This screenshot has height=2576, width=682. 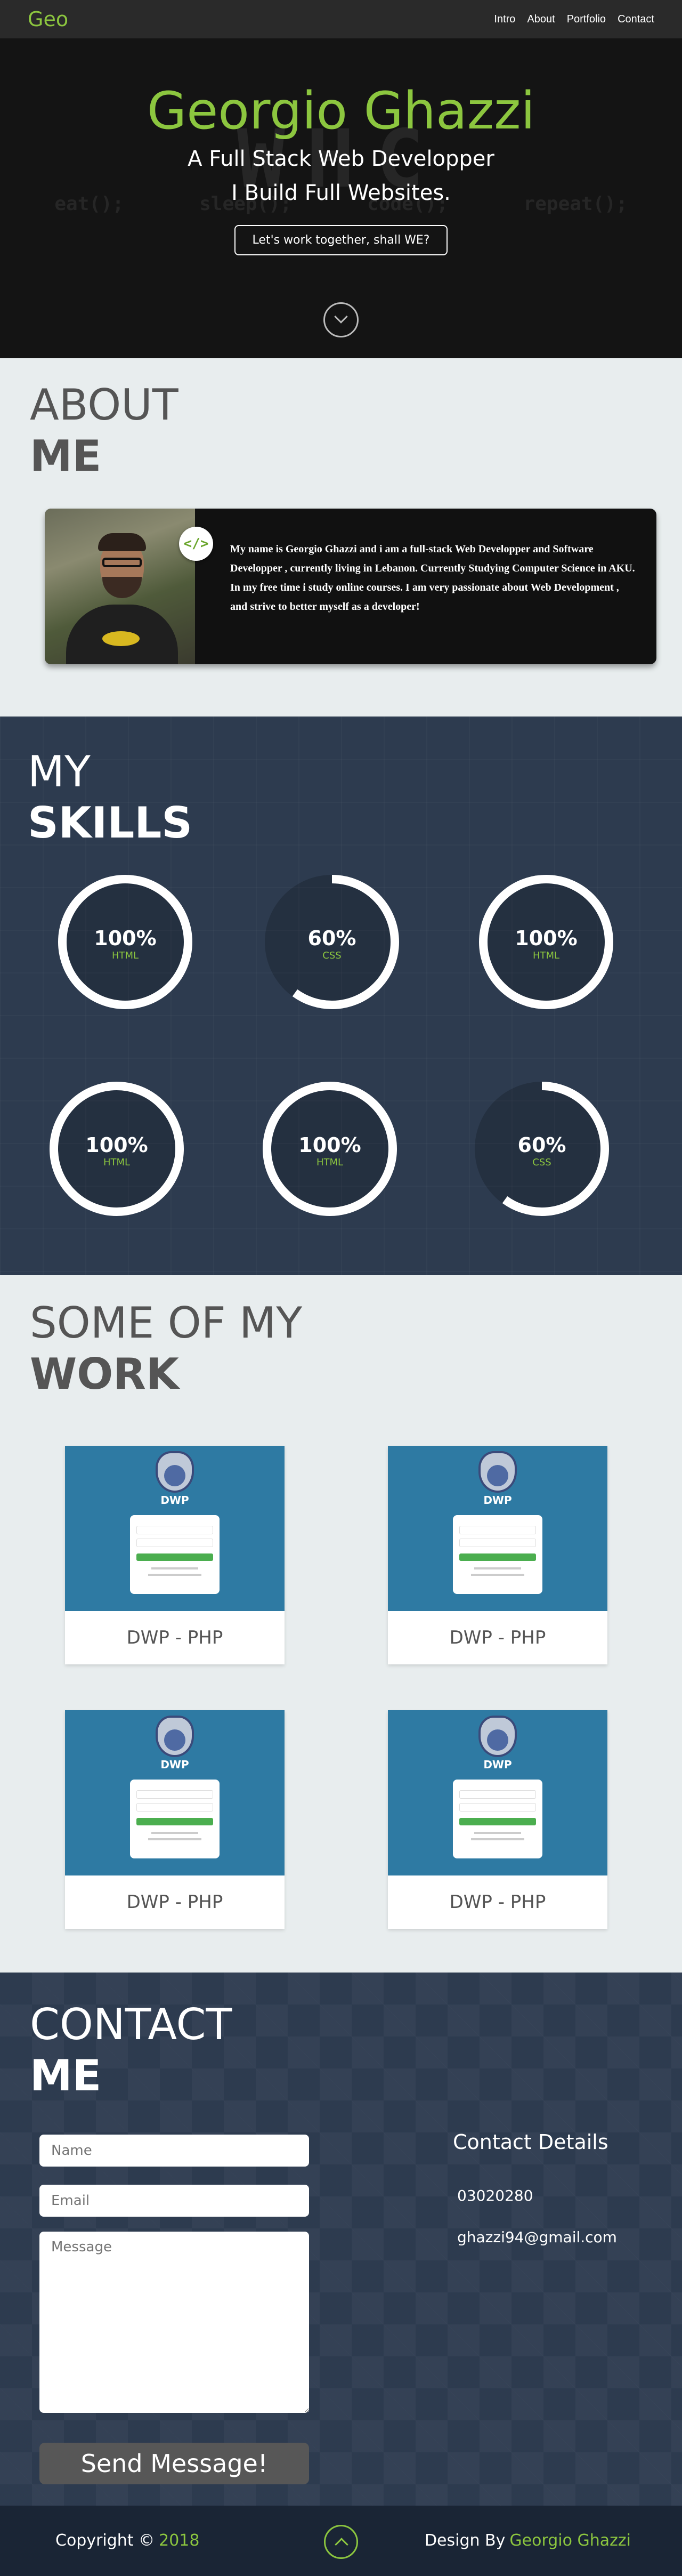 What do you see at coordinates (131, 2024) in the screenshot?
I see `contact-title-line1: CONTACT` at bounding box center [131, 2024].